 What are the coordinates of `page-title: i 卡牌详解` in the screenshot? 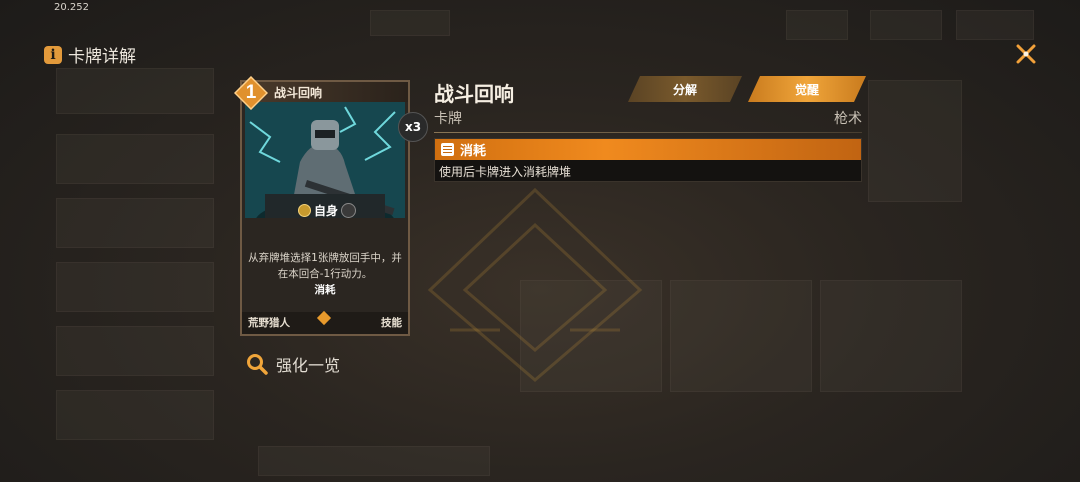 It's located at (90, 54).